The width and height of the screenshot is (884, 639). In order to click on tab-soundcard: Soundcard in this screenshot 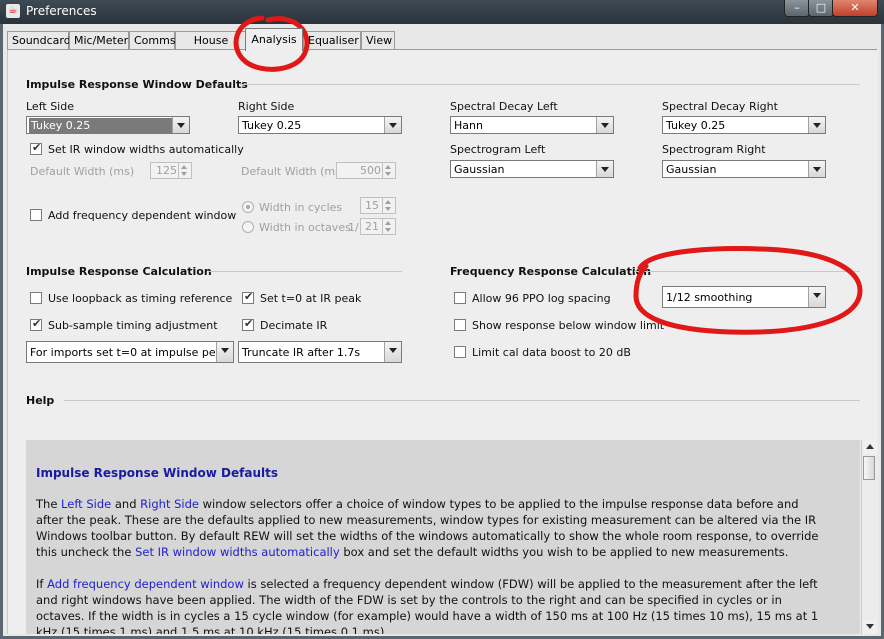, I will do `click(39, 40)`.